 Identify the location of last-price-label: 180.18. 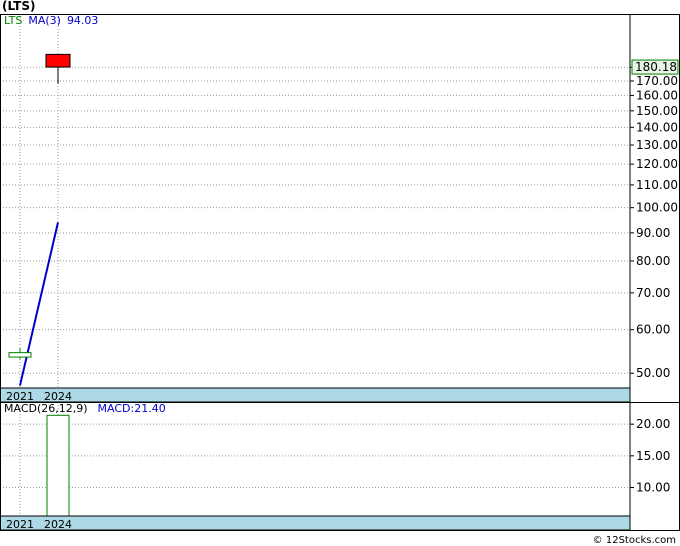
(656, 67).